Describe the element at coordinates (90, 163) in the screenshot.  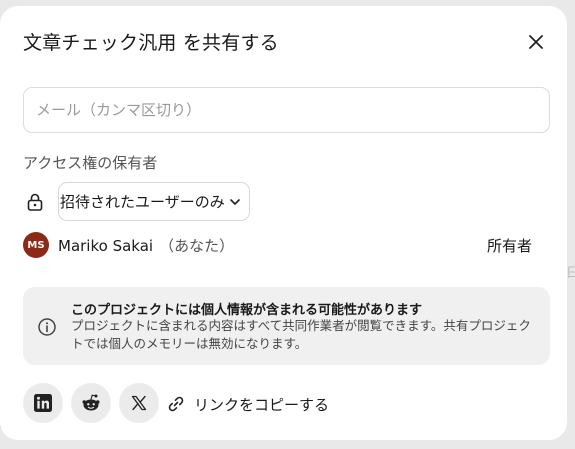
I see `access-label: アクセス権の保有者` at that location.